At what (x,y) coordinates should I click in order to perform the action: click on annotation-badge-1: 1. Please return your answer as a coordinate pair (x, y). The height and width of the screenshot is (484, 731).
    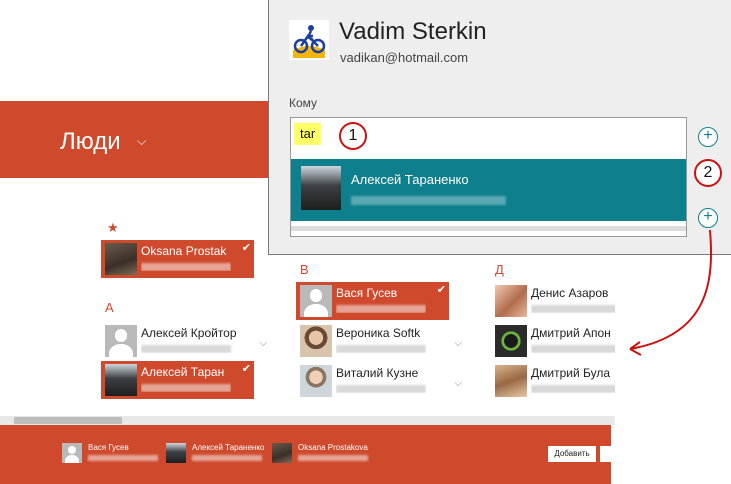
    Looking at the image, I should click on (353, 136).